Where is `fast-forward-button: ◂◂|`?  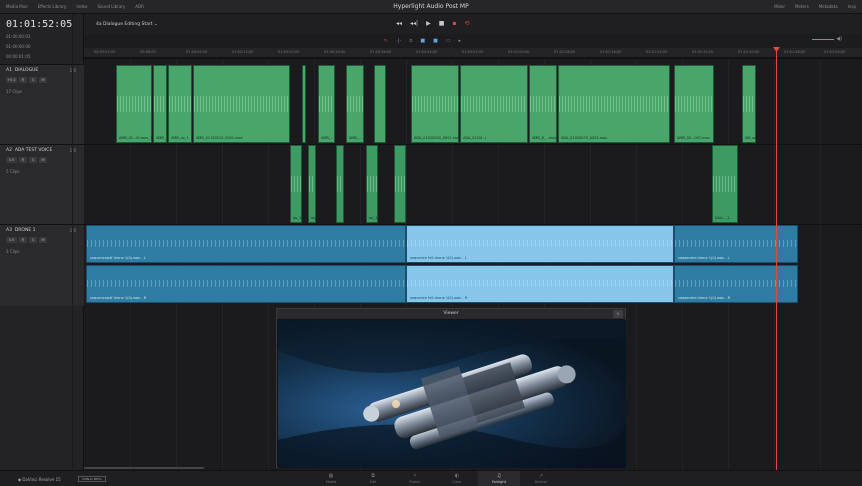 fast-forward-button: ◂◂| is located at coordinates (414, 23).